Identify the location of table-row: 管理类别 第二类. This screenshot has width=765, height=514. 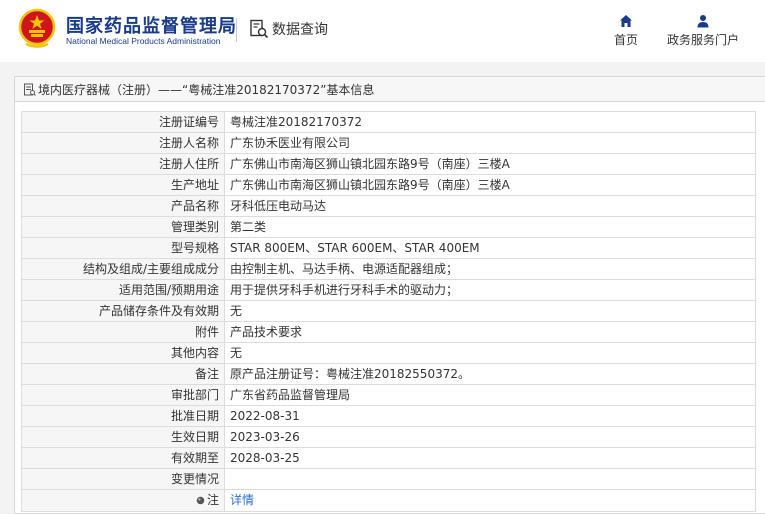
(388, 227).